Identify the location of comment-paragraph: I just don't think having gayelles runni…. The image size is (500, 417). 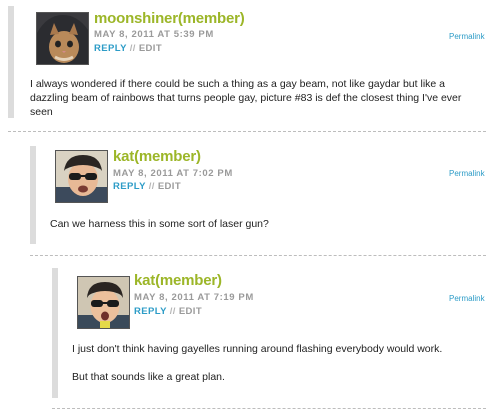
(257, 349).